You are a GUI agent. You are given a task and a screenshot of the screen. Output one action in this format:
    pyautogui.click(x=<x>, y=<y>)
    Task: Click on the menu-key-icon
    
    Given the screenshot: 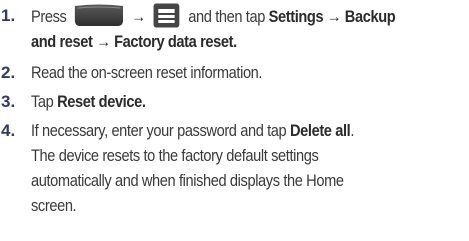 What is the action you would take?
    pyautogui.click(x=166, y=15)
    